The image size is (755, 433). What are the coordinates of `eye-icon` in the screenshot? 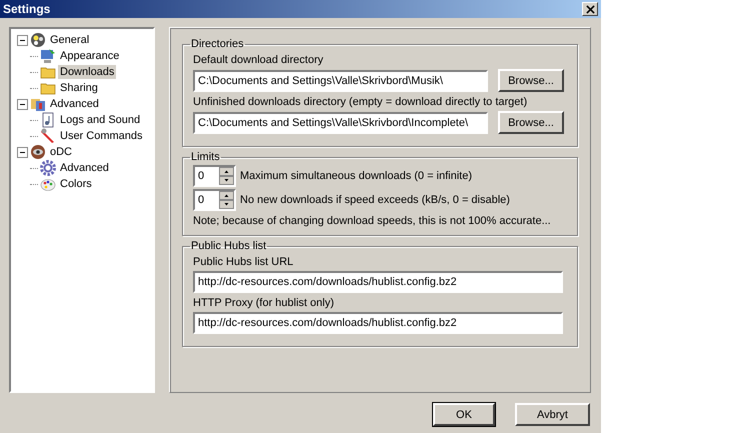 It's located at (38, 152).